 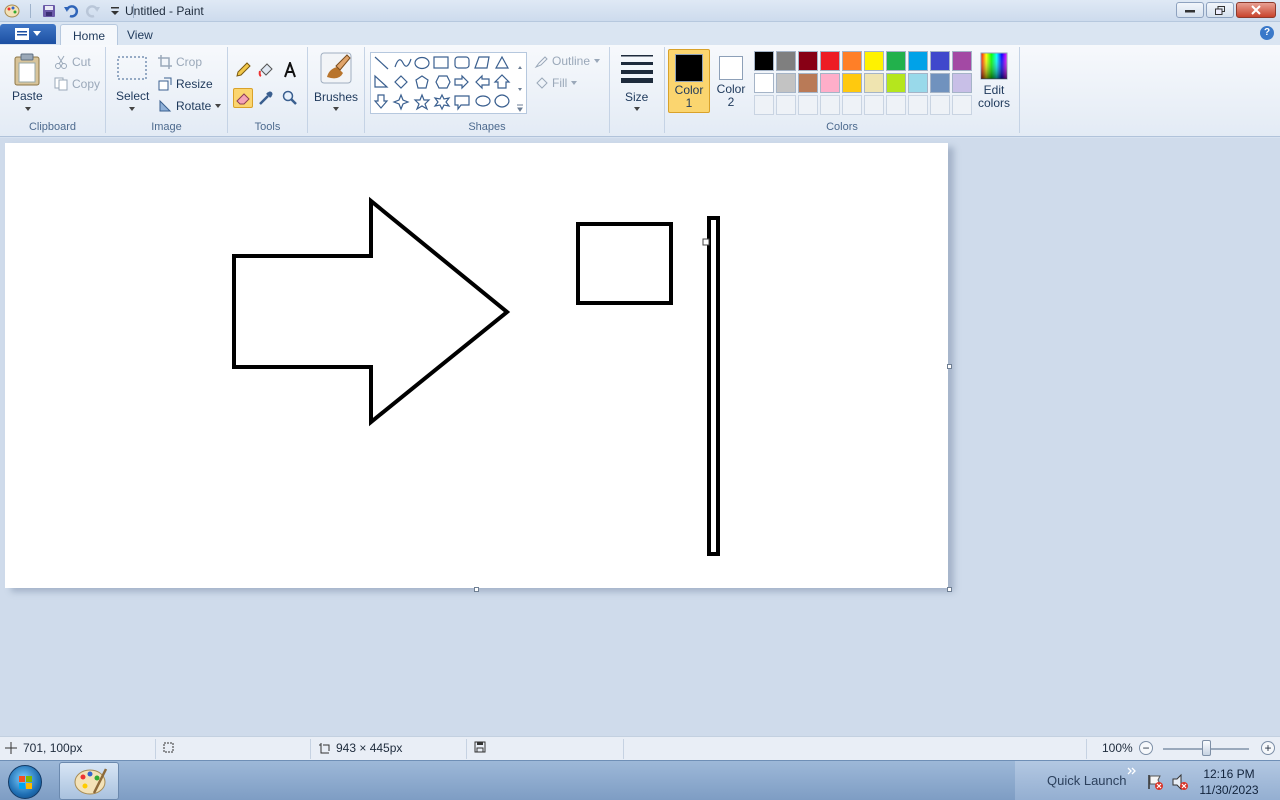 I want to click on crop-label: Crop, so click(x=189, y=62).